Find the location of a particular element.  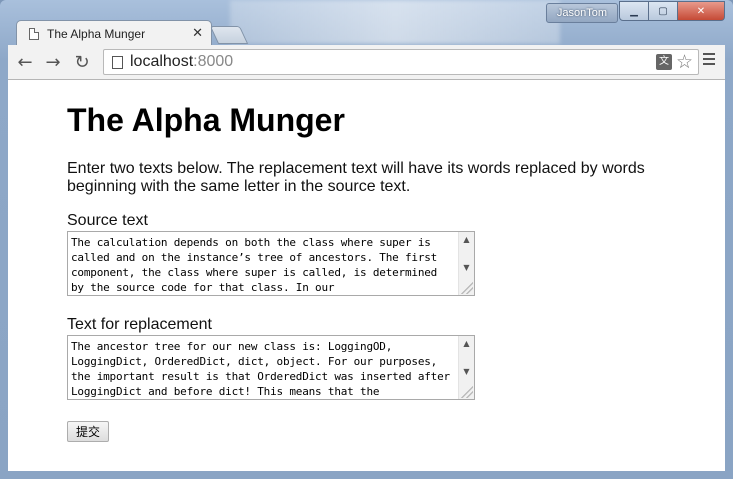

minimize-button: ▁ is located at coordinates (634, 11).